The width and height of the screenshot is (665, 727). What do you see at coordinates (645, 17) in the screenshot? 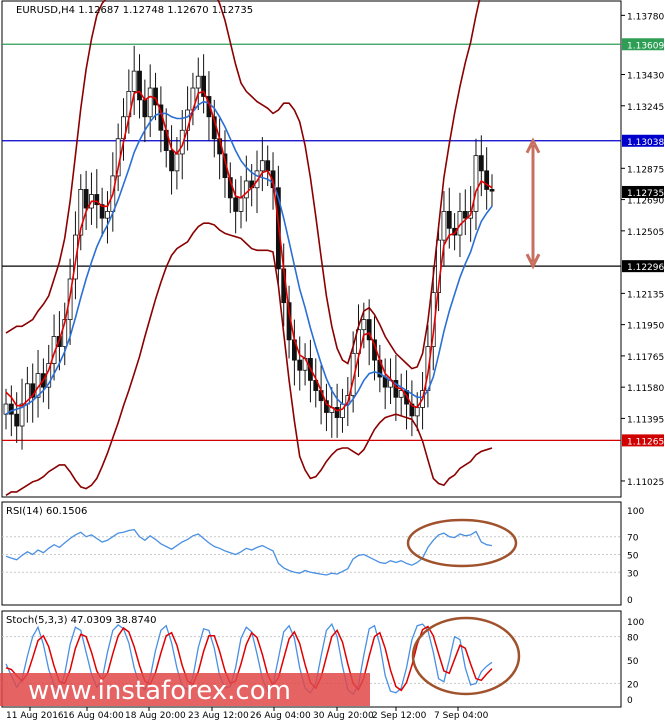
I see `price-tick-label: 1.13780` at bounding box center [645, 17].